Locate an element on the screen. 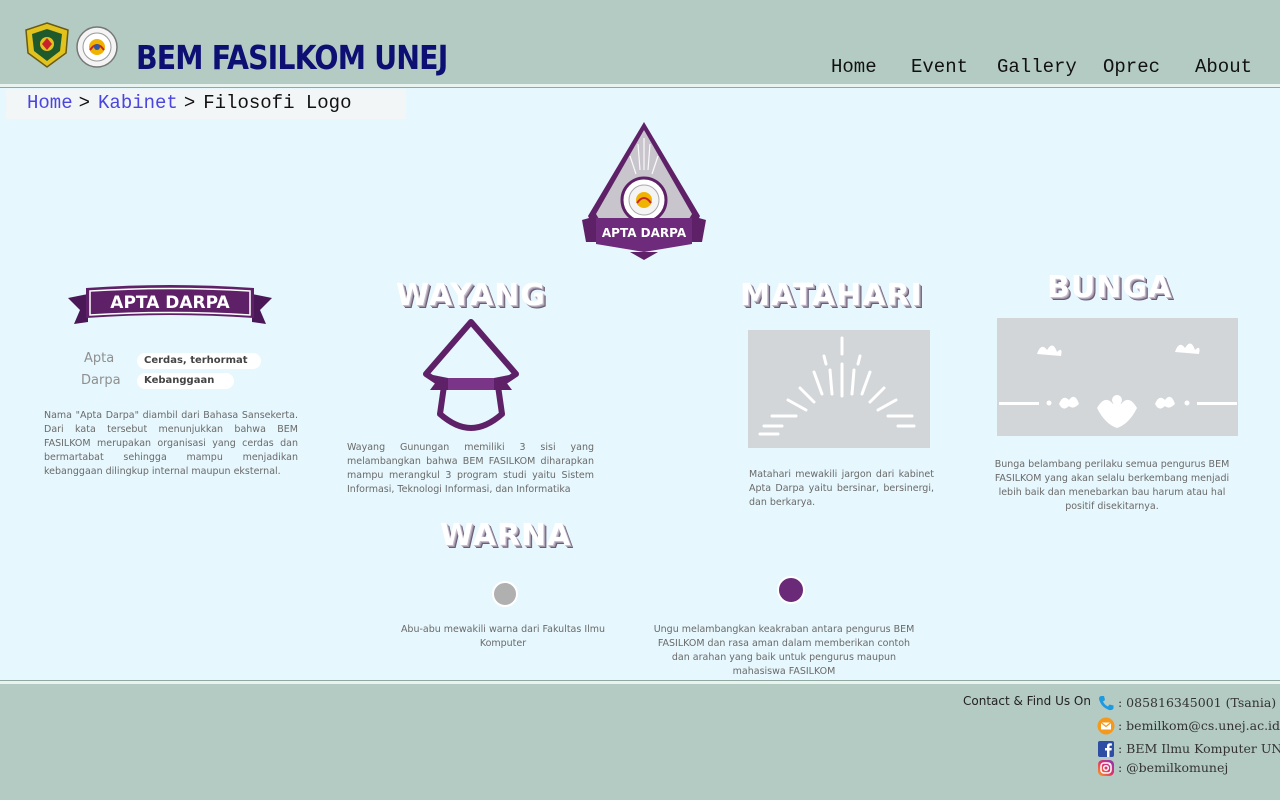  purple-swatch is located at coordinates (791, 590).